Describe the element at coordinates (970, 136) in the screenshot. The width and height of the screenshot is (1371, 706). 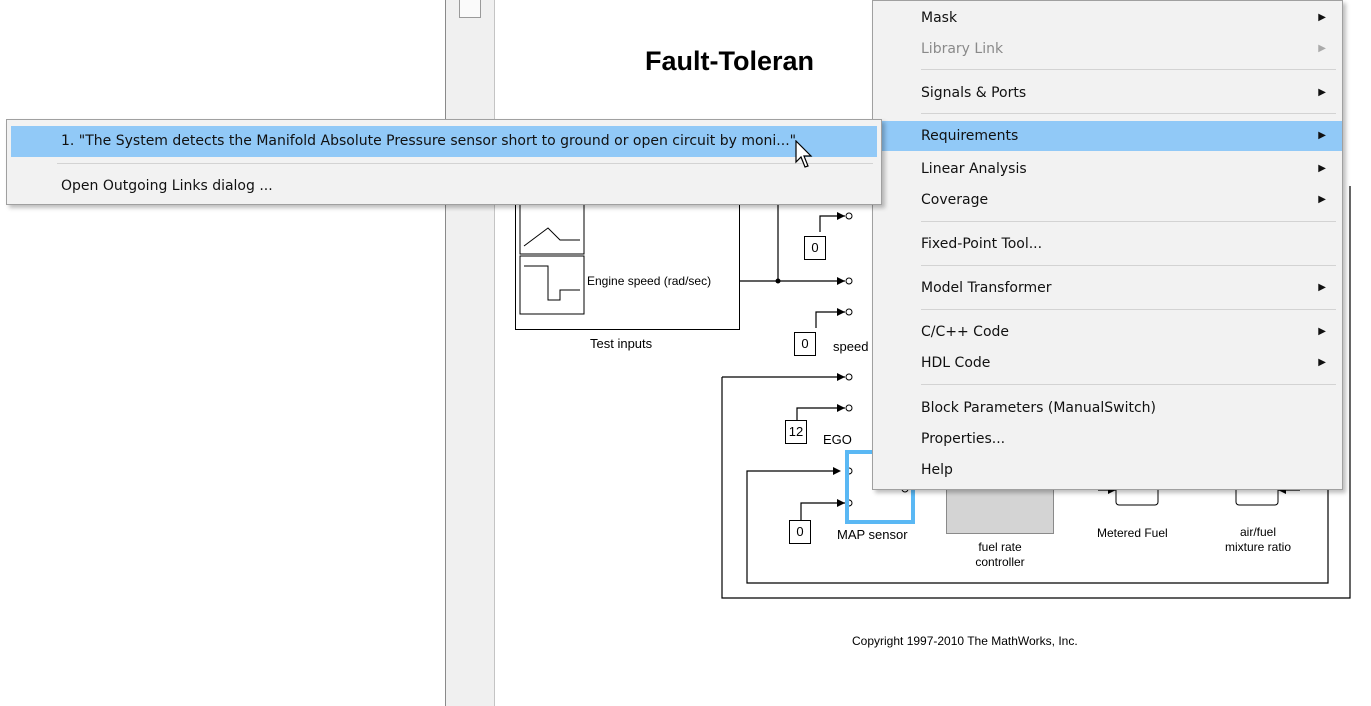
I see `menu-item-label: Requirements` at that location.